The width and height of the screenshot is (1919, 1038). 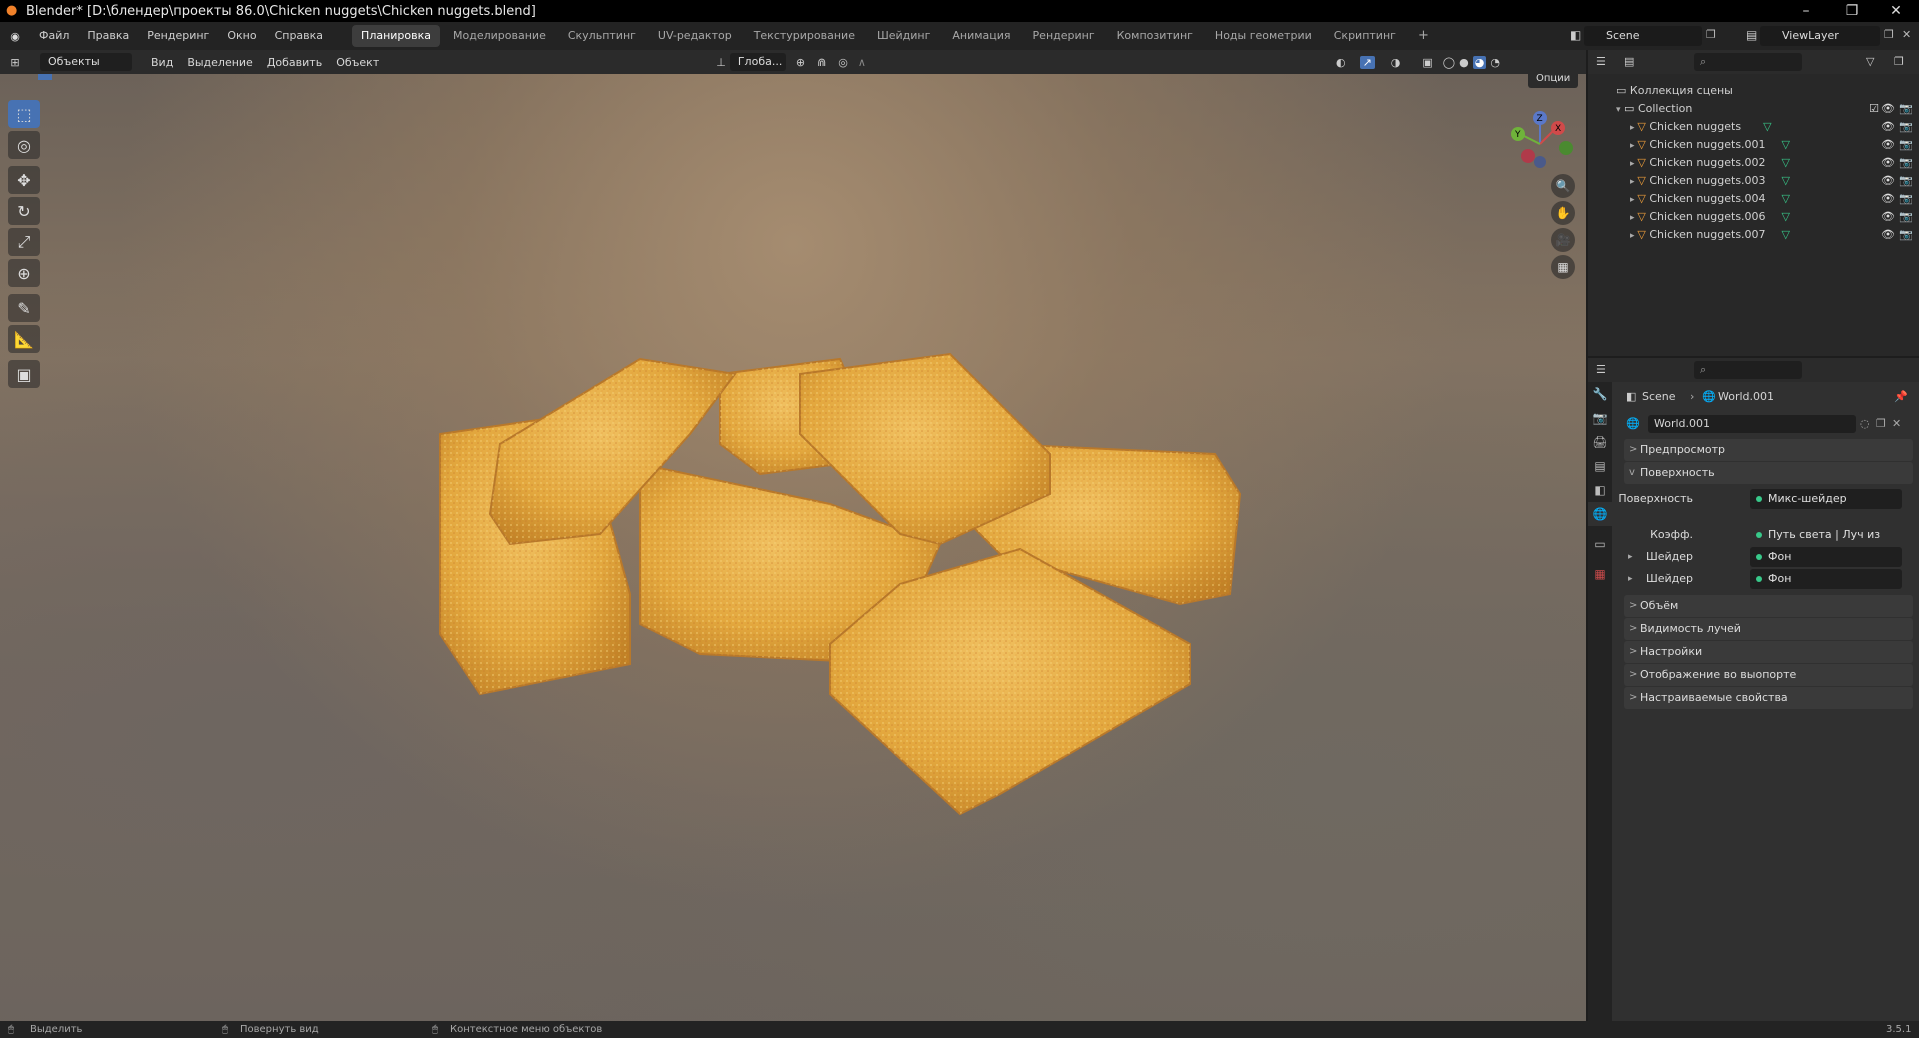 What do you see at coordinates (821, 62) in the screenshot?
I see `snap-icon: ⋒` at bounding box center [821, 62].